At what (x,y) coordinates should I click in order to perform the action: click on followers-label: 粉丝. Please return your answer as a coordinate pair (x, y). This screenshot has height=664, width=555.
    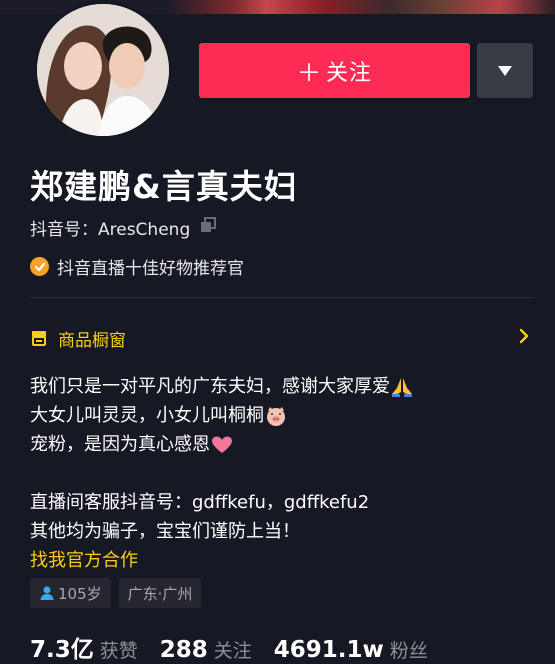
    Looking at the image, I should click on (409, 649).